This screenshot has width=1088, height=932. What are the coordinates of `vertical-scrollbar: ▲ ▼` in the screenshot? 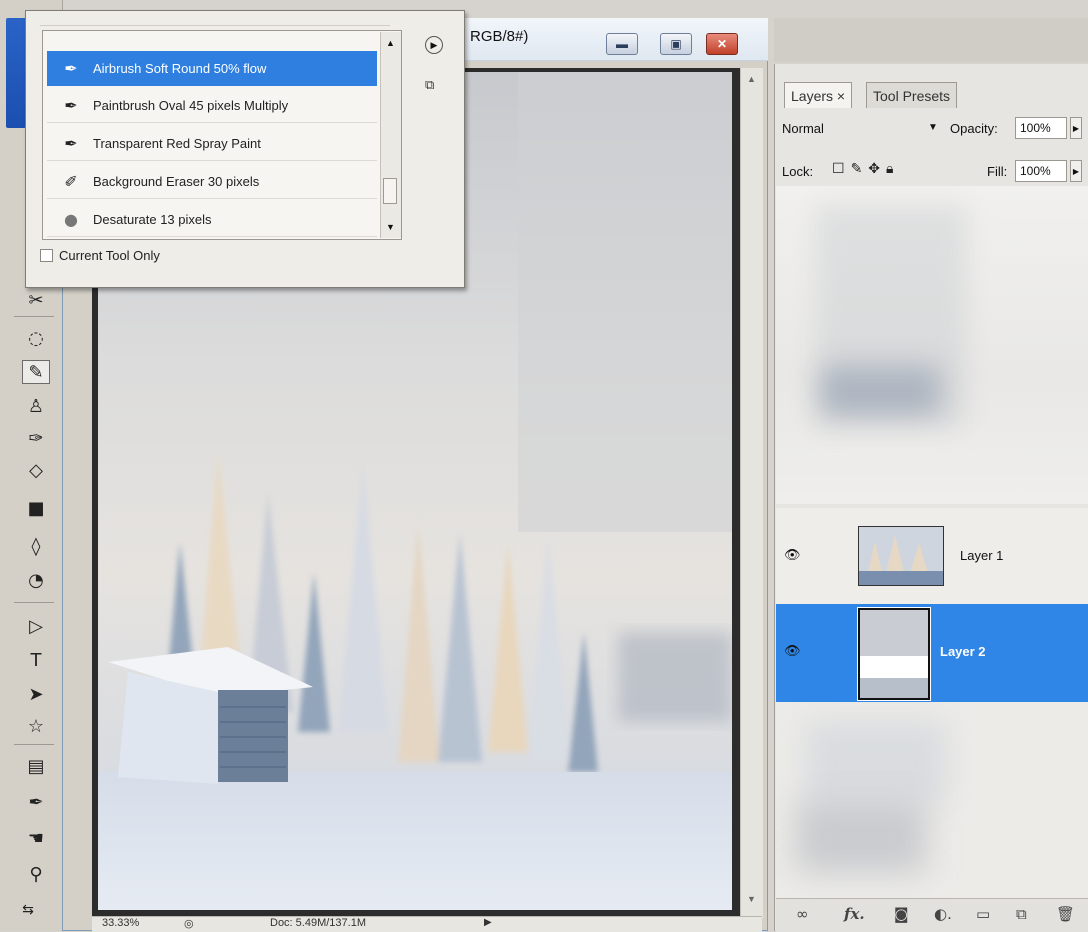 It's located at (751, 493).